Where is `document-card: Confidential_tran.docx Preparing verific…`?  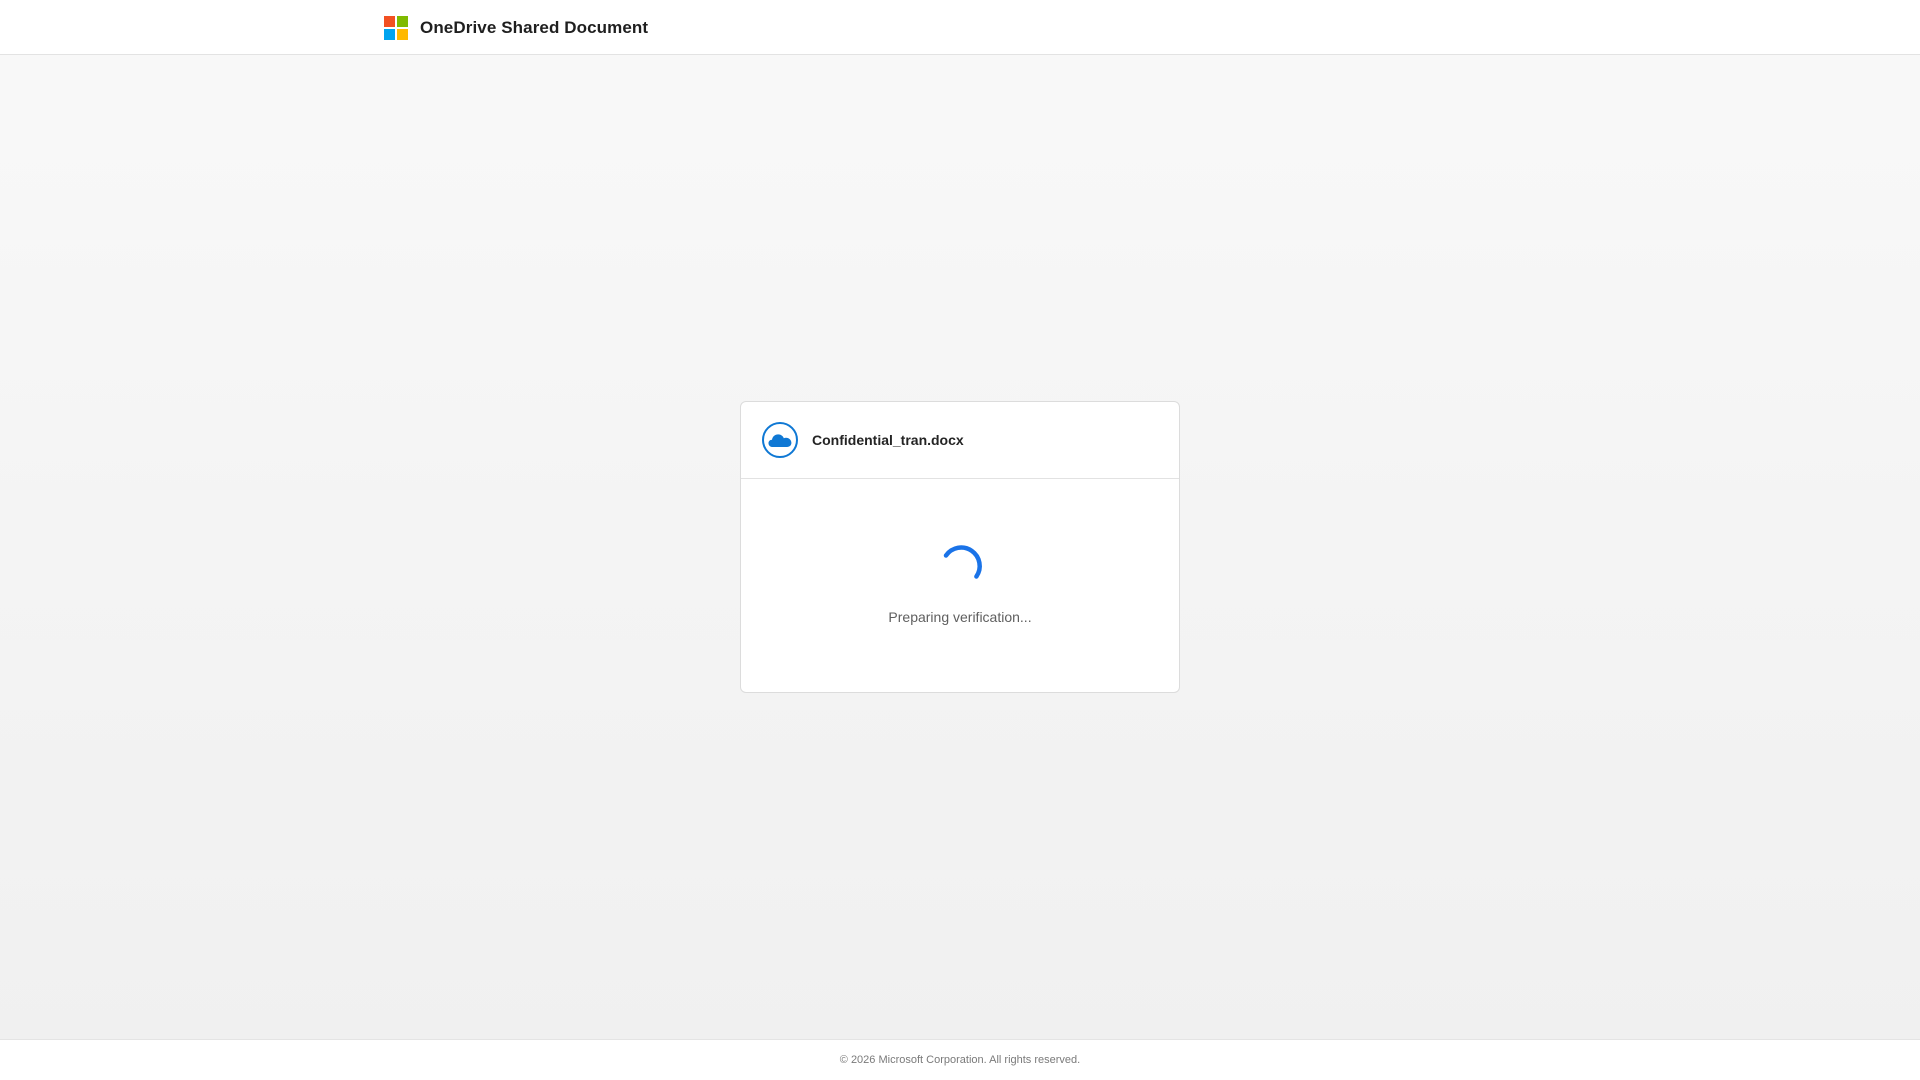
document-card: Confidential_tran.docx Preparing verific… is located at coordinates (960, 547).